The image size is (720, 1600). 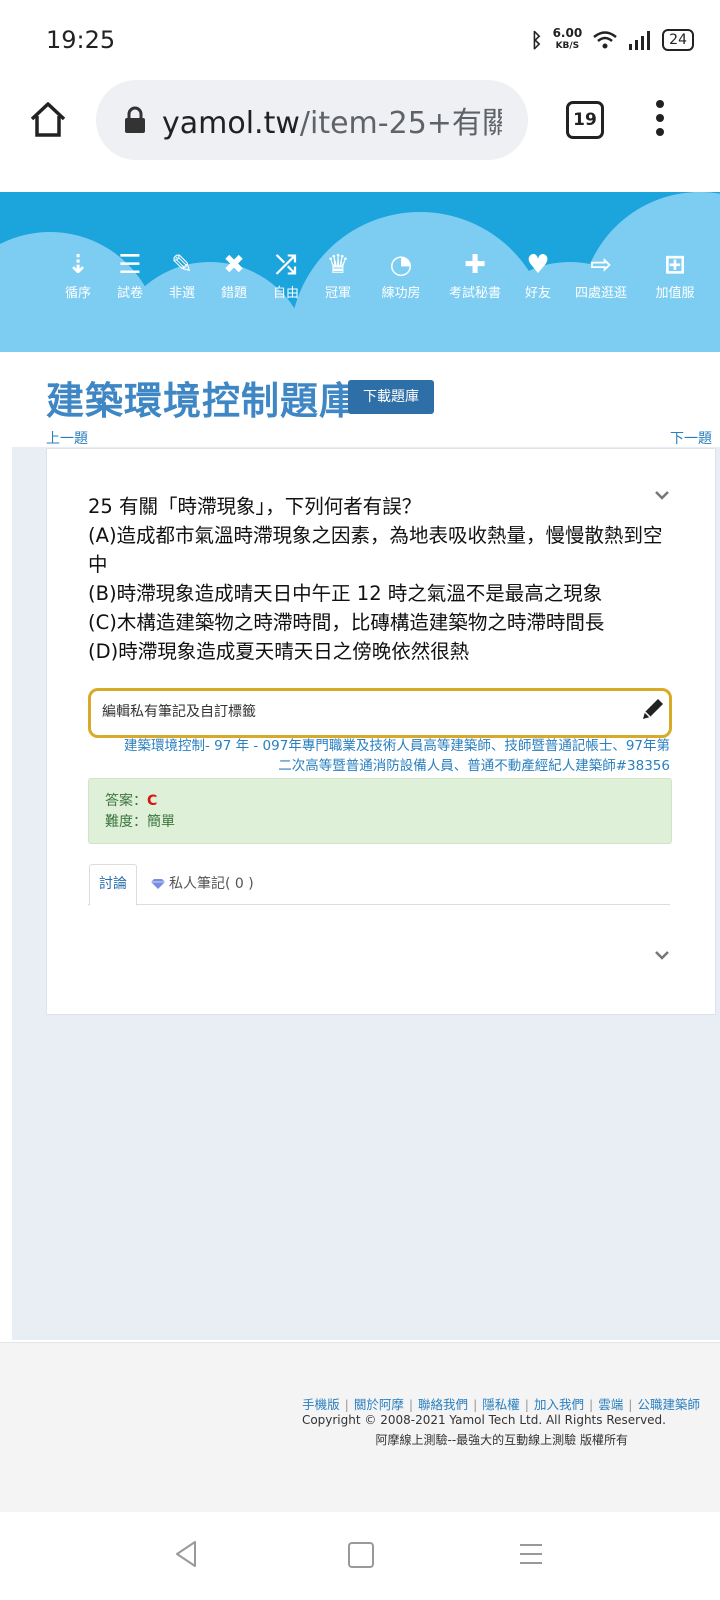 I want to click on answer-line: 答案：C, so click(x=131, y=800).